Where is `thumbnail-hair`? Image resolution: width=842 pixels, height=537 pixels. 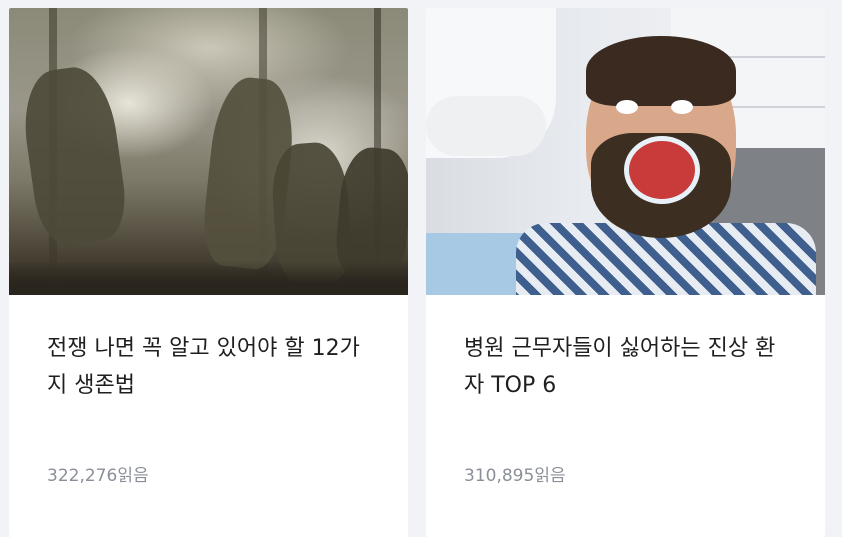
thumbnail-hair is located at coordinates (661, 71).